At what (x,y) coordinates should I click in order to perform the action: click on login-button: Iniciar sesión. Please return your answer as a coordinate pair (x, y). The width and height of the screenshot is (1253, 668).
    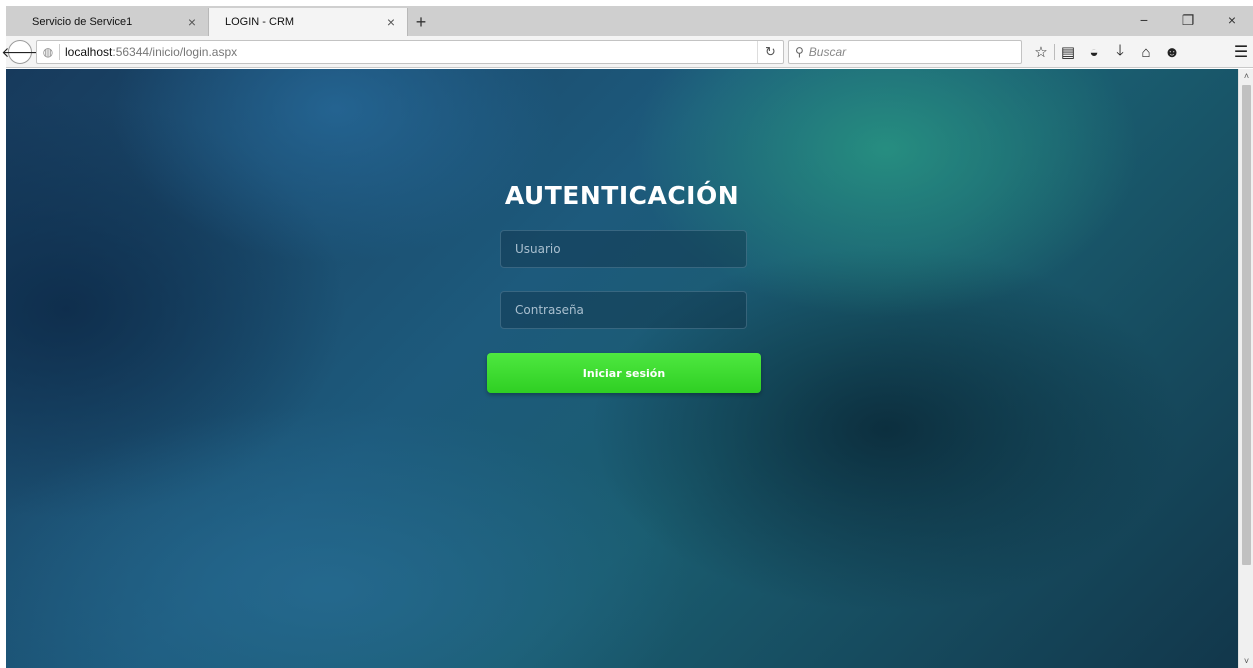
    Looking at the image, I should click on (624, 373).